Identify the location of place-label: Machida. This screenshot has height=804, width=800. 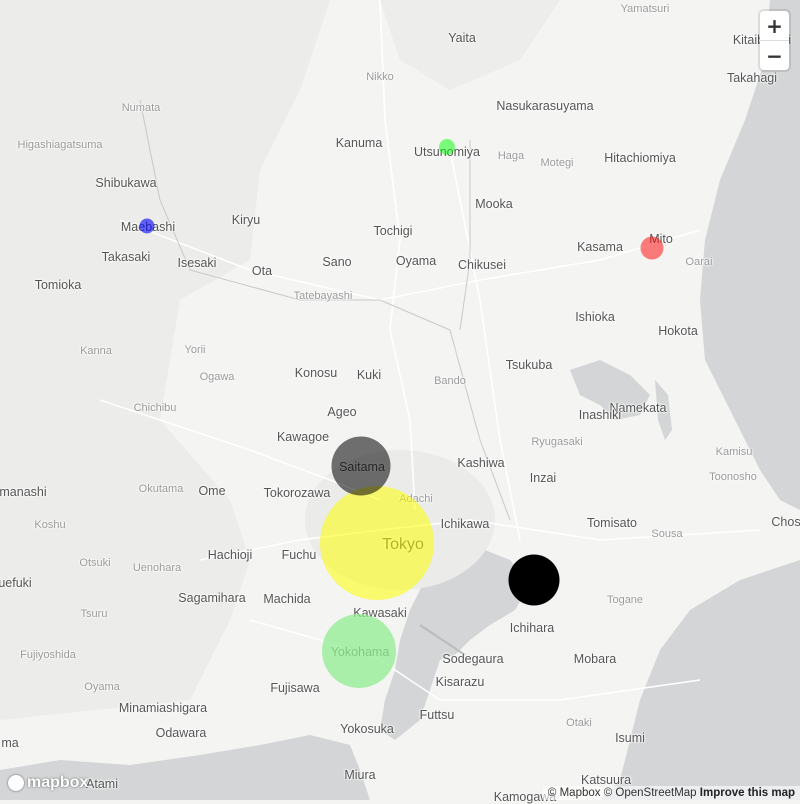
(287, 599).